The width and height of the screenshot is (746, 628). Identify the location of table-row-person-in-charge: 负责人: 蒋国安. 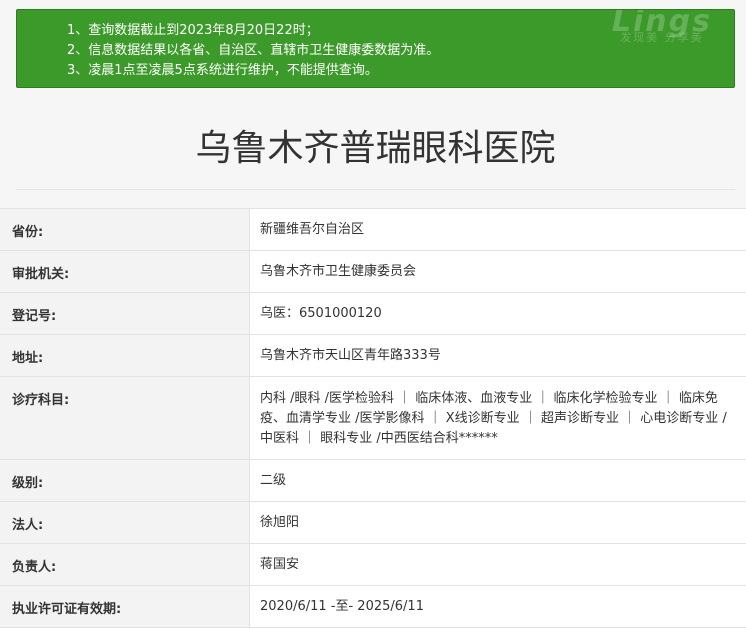
(373, 565).